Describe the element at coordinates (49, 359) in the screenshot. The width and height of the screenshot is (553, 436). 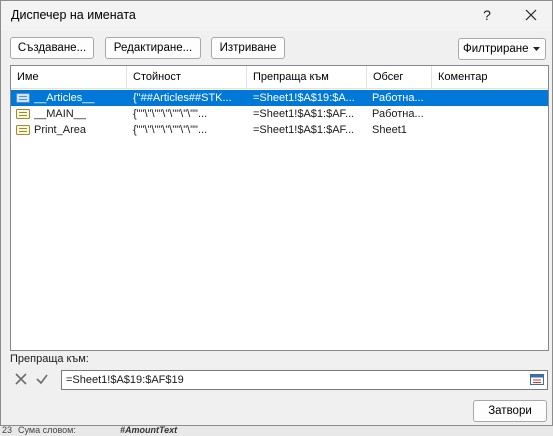
I see `refers-to-label: Препраща към:` at that location.